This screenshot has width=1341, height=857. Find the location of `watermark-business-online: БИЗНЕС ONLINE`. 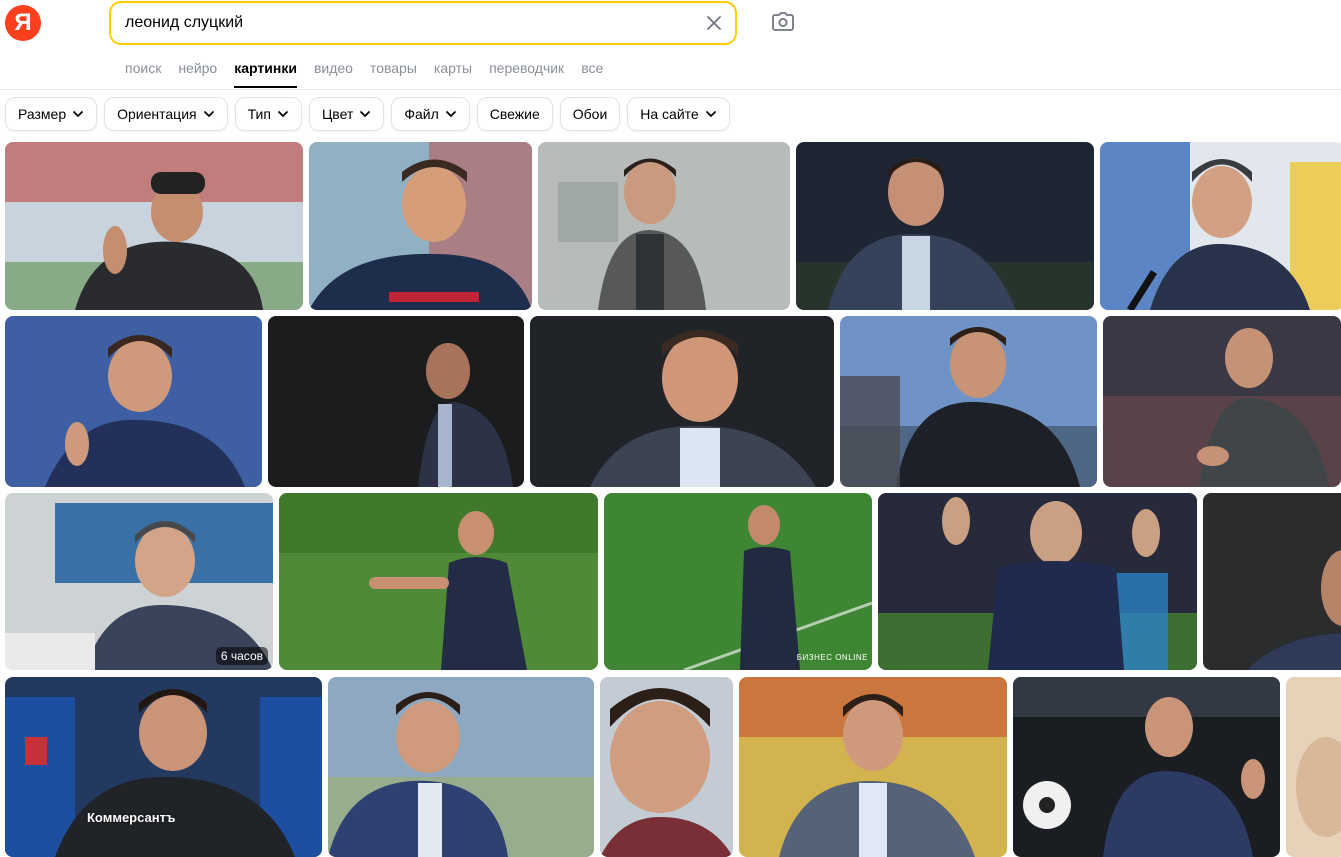

watermark-business-online: БИЗНЕС ONLINE is located at coordinates (832, 657).